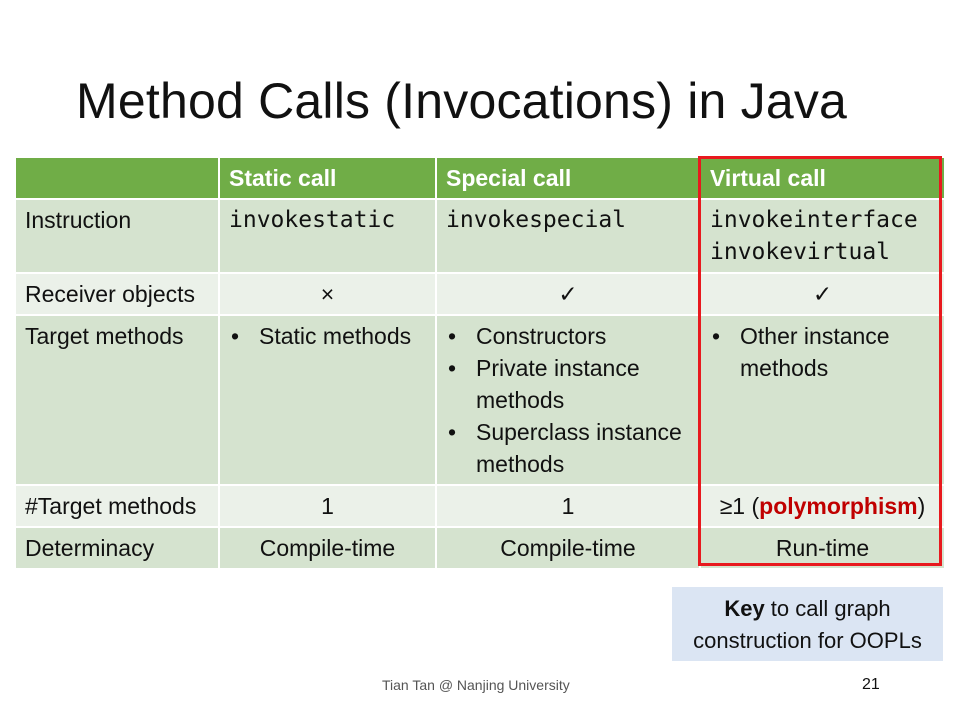 This screenshot has height=715, width=956. Describe the element at coordinates (807, 640) in the screenshot. I see `key-callout-line2: construction for OOPLs` at that location.